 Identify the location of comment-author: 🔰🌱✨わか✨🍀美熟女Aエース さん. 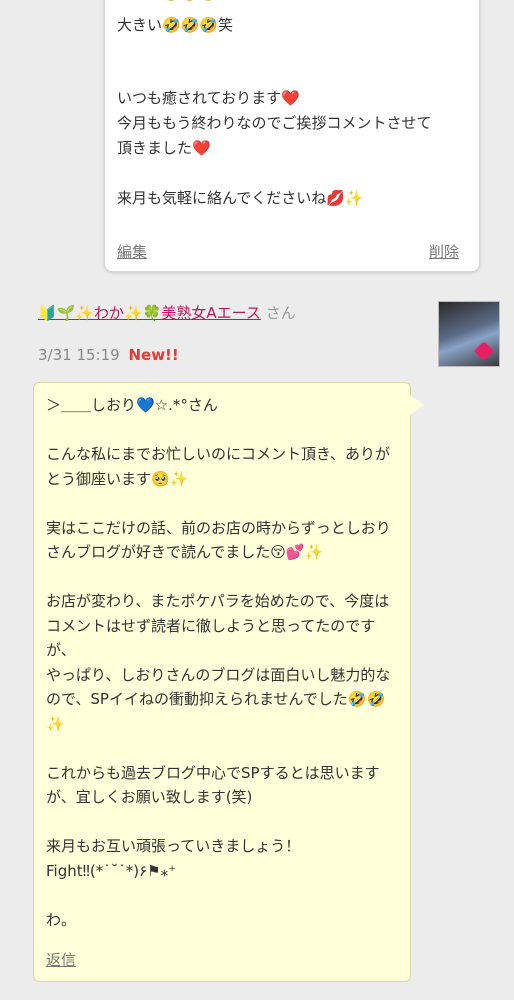
(233, 313).